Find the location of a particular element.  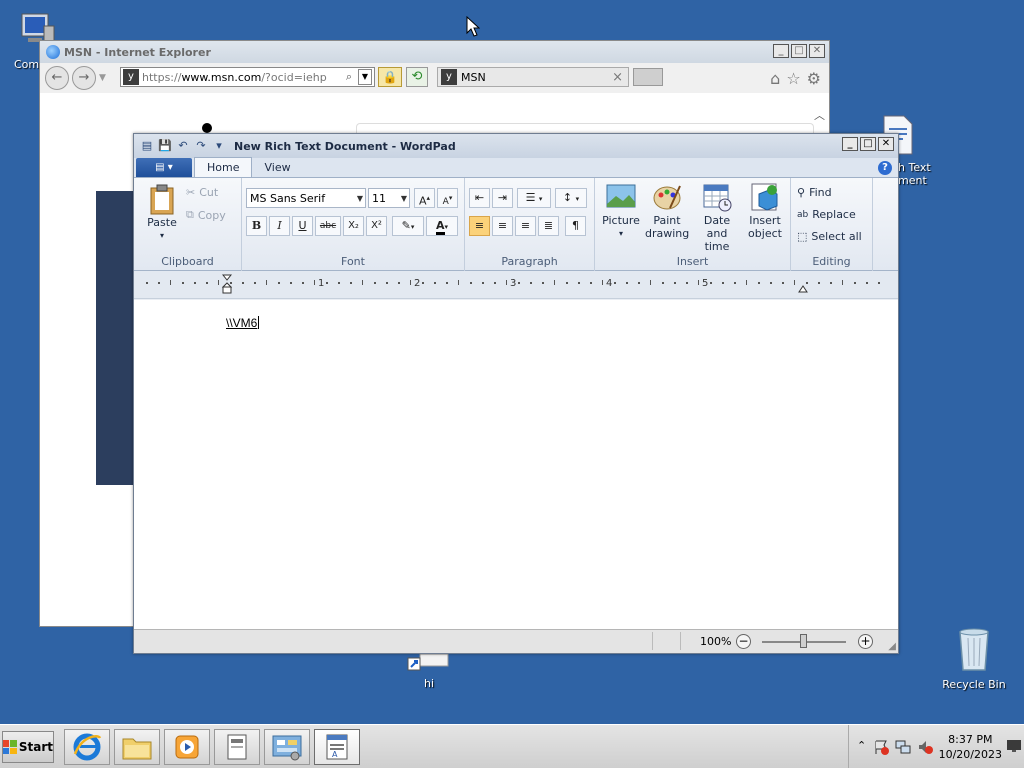

search-icon: ⌕ is located at coordinates (349, 77).